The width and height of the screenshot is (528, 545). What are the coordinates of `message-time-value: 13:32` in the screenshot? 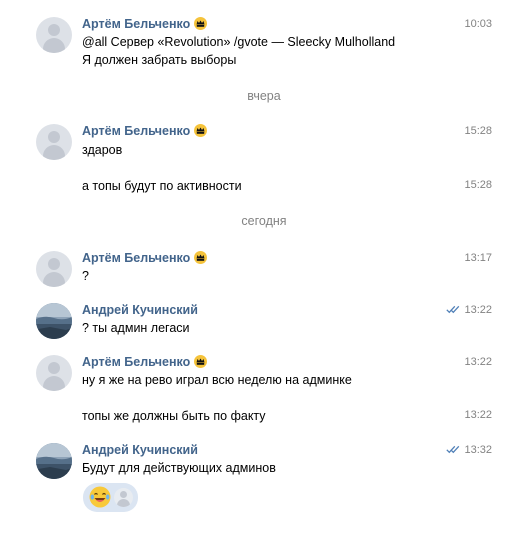 It's located at (478, 450).